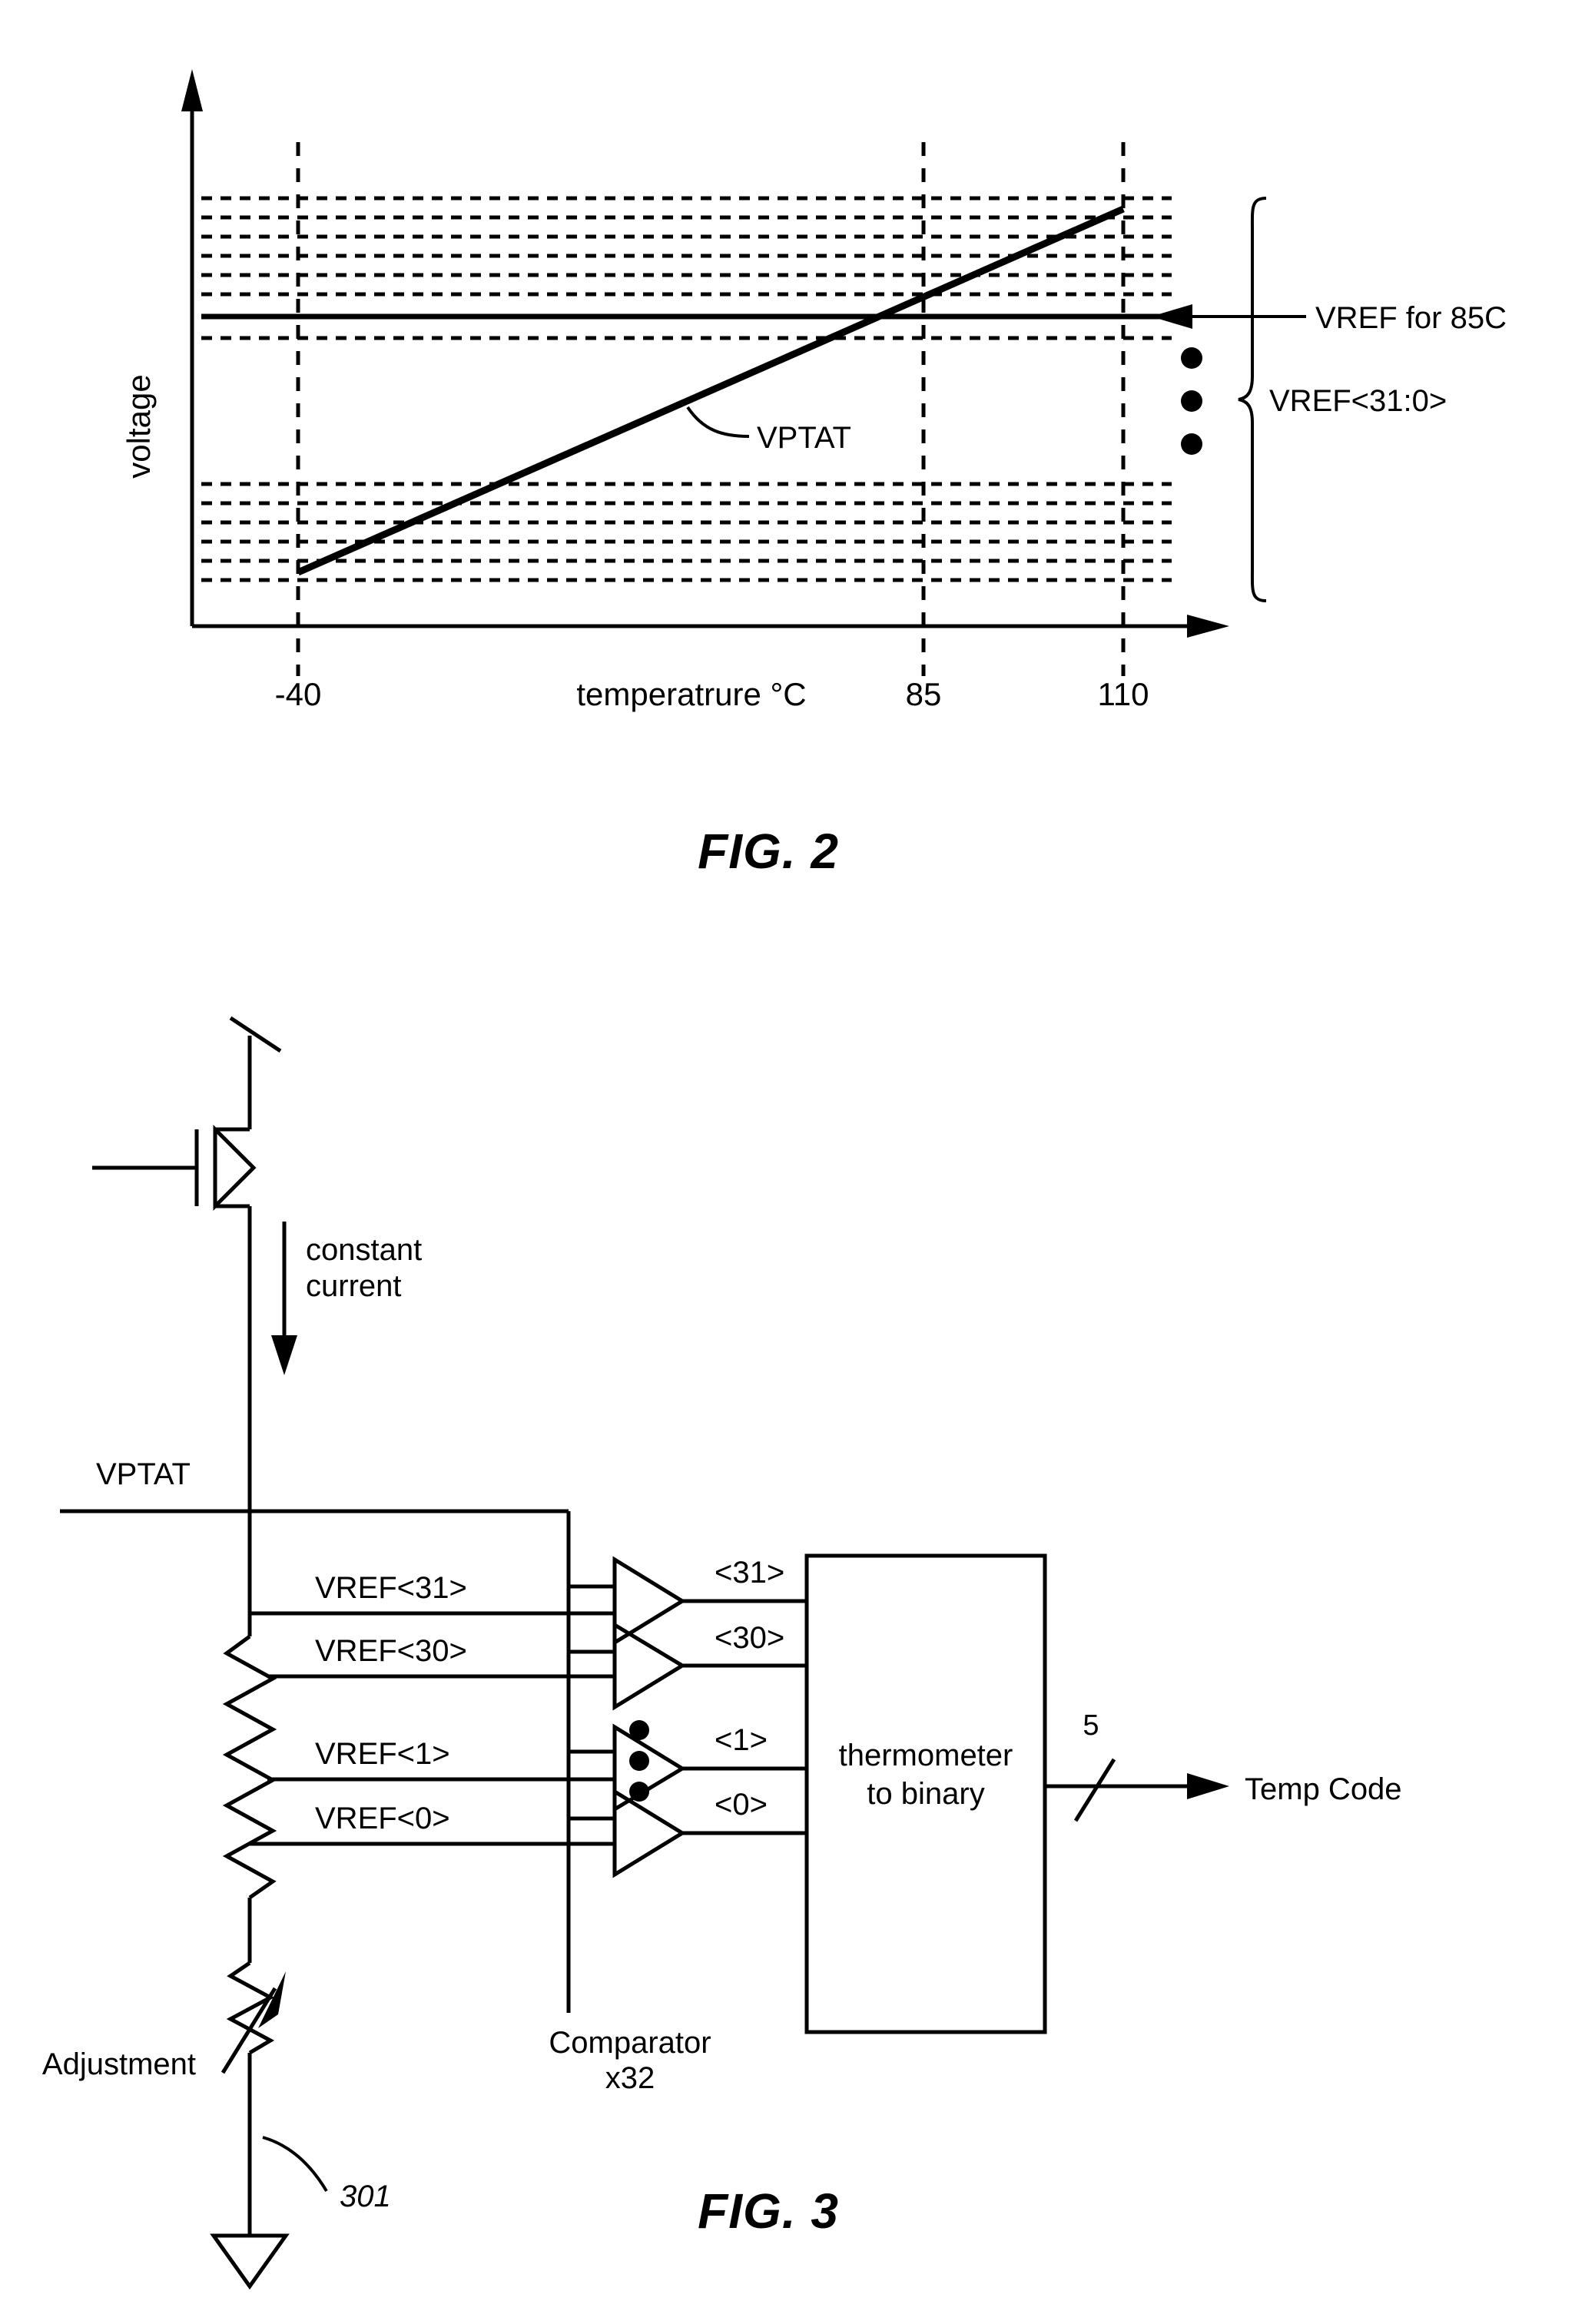 The height and width of the screenshot is (2324, 1595). What do you see at coordinates (741, 1805) in the screenshot?
I see `comparator-output-label-0: <0>` at bounding box center [741, 1805].